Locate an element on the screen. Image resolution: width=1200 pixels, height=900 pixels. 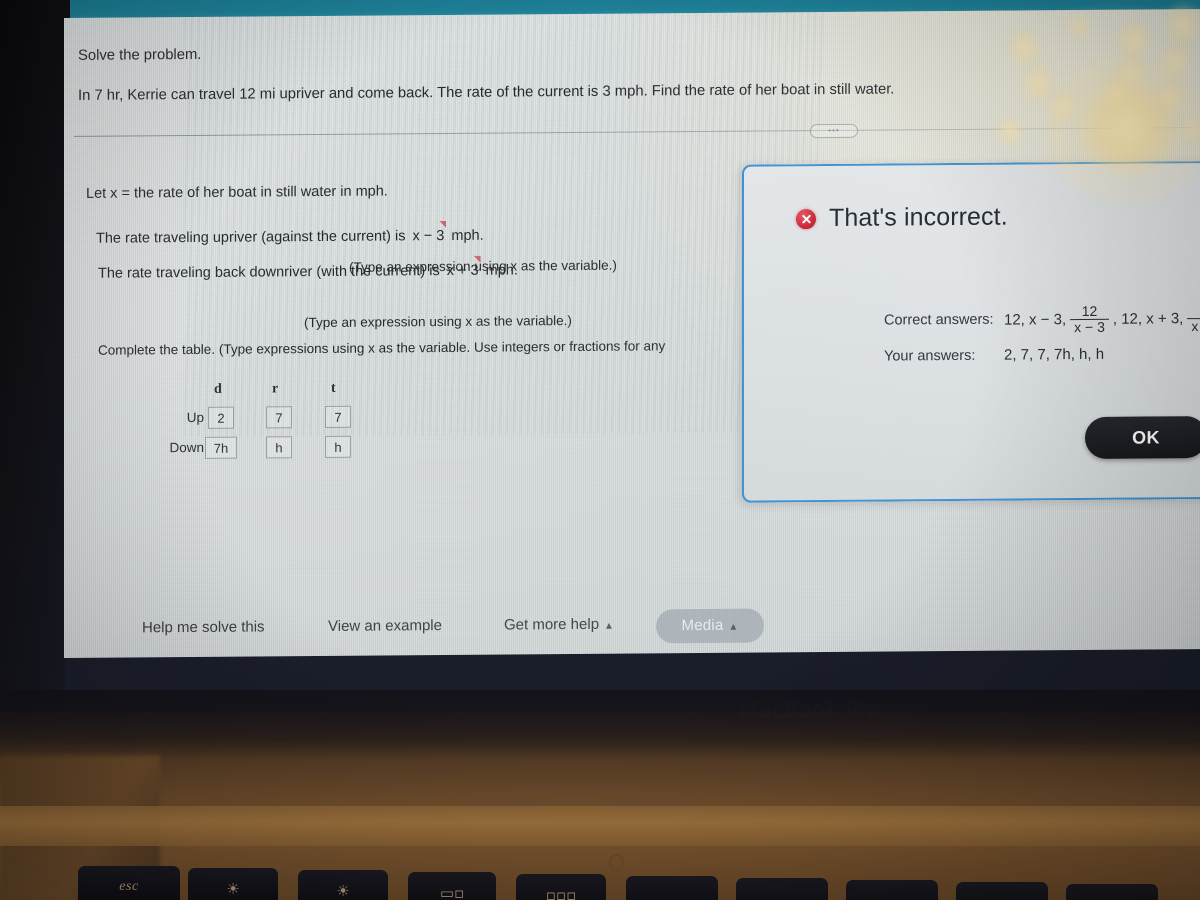
help-me-solve-this-link: Help me solve this is located at coordinates (203, 627).